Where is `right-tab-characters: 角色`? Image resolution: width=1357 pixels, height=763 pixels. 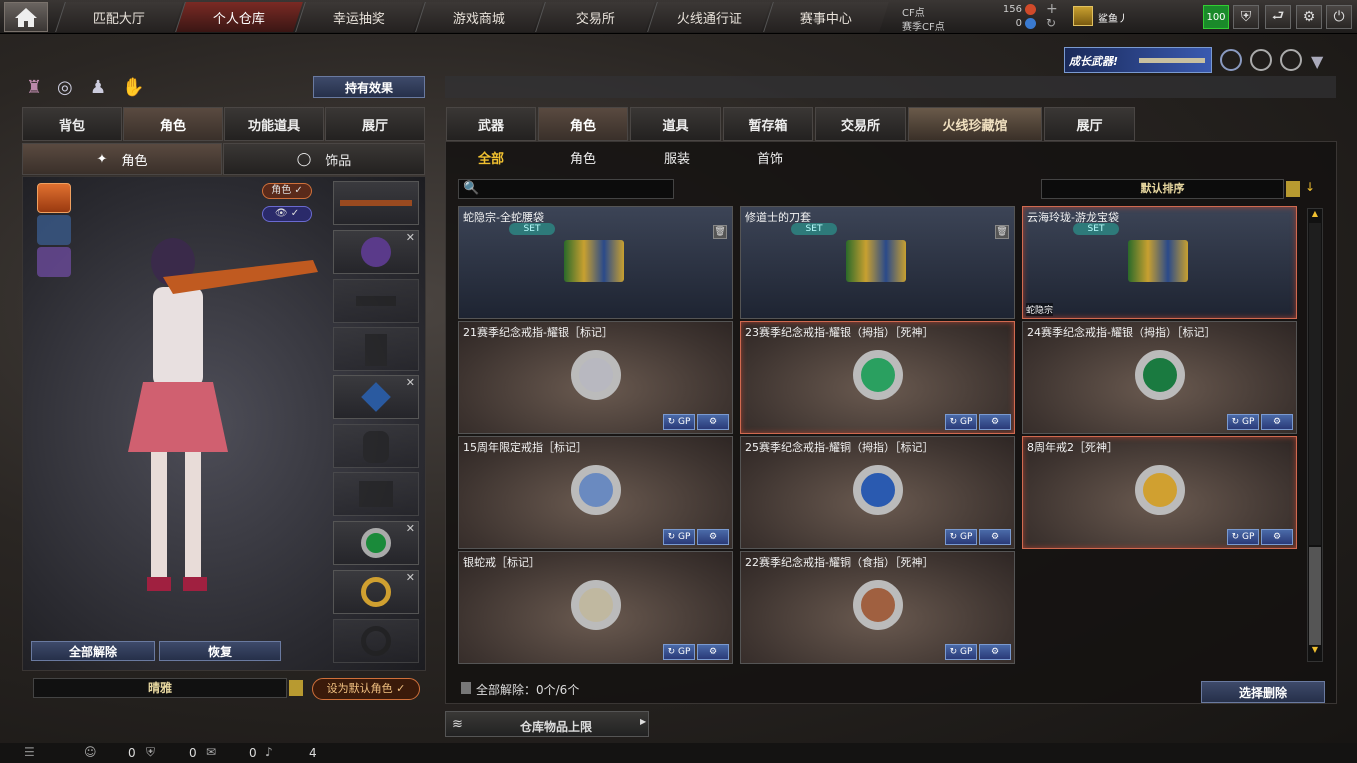 right-tab-characters: 角色 is located at coordinates (583, 124).